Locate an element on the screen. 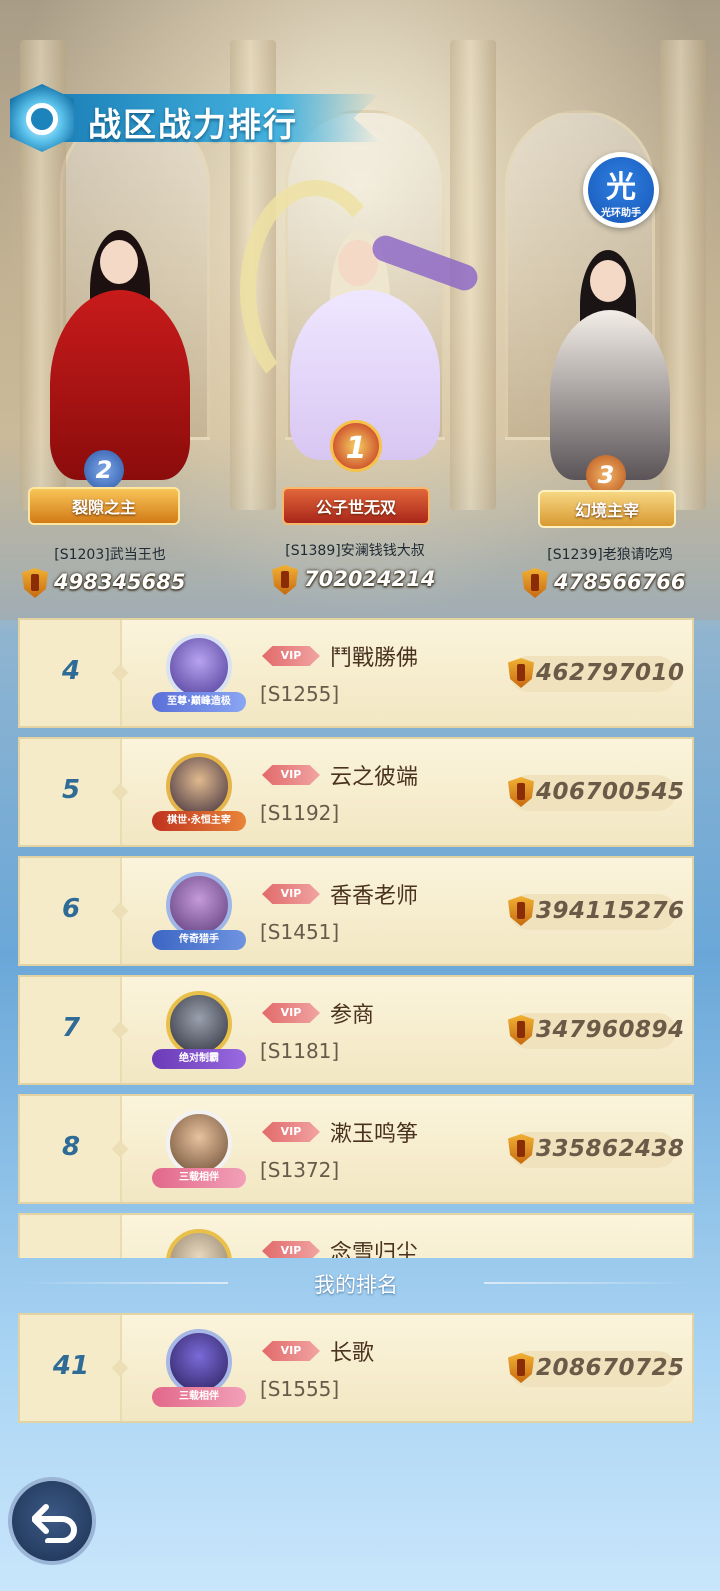 The image size is (720, 1591). rank-cell: 5 is located at coordinates (71, 792).